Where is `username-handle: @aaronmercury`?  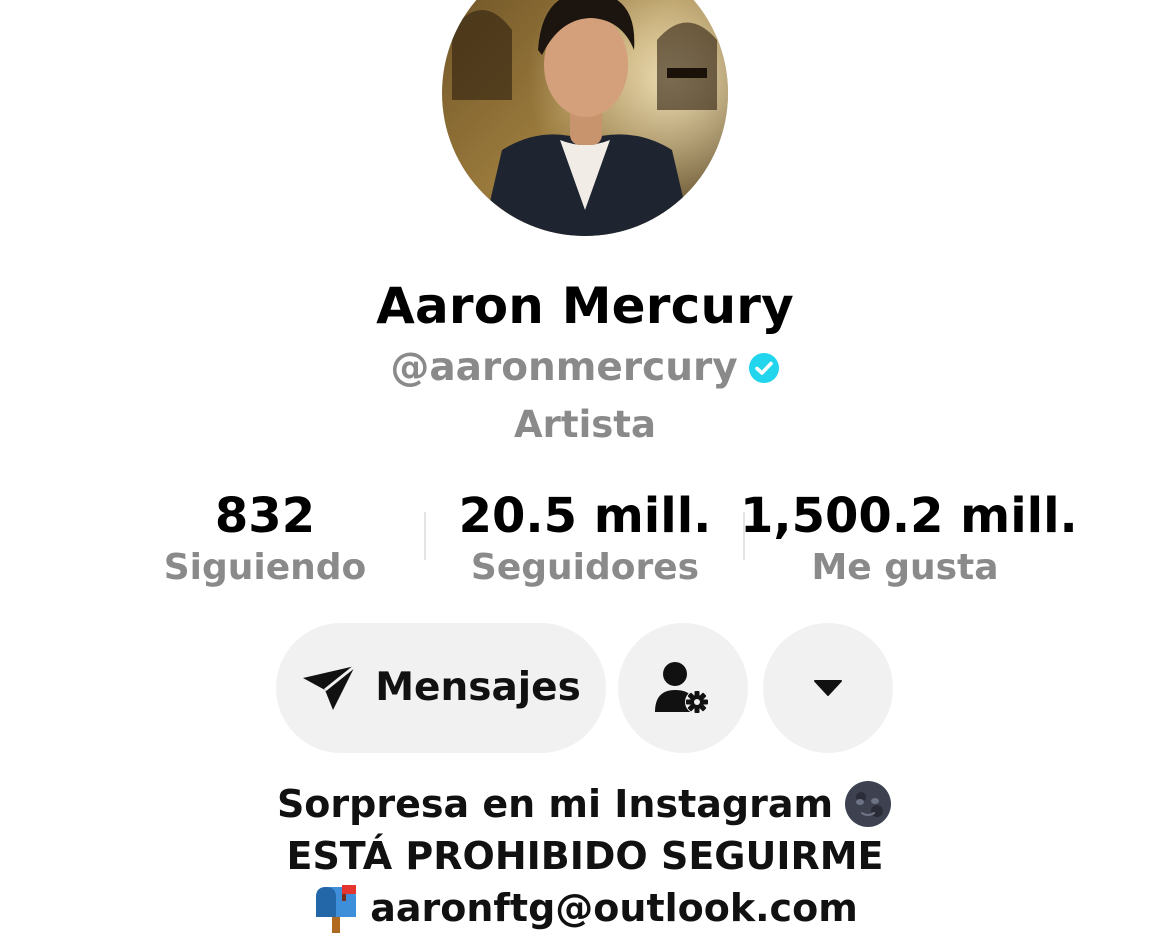
username-handle: @aaronmercury is located at coordinates (564, 367).